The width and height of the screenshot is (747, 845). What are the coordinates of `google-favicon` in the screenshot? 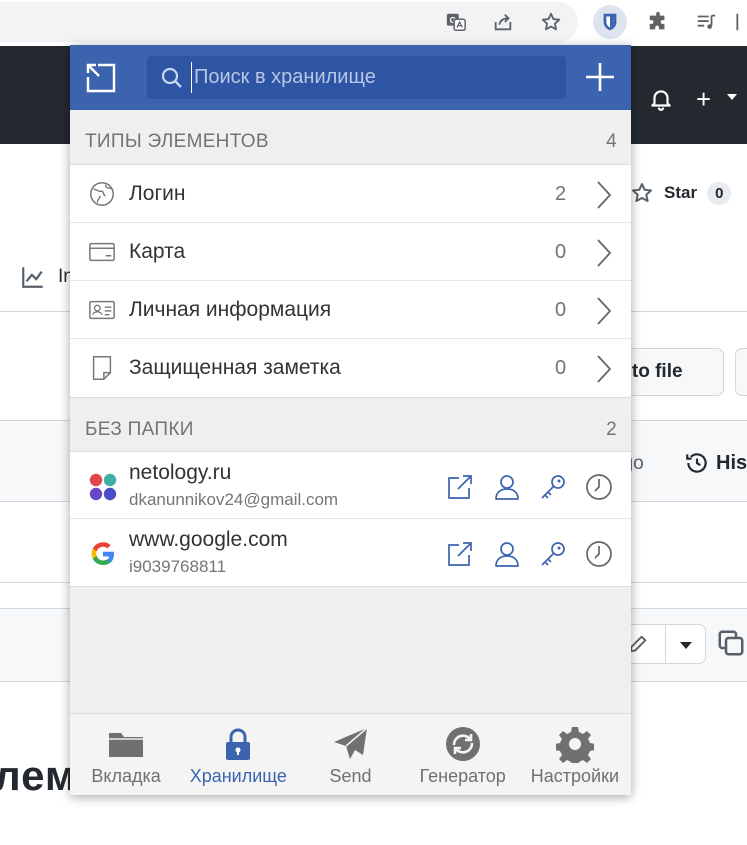 It's located at (102, 553).